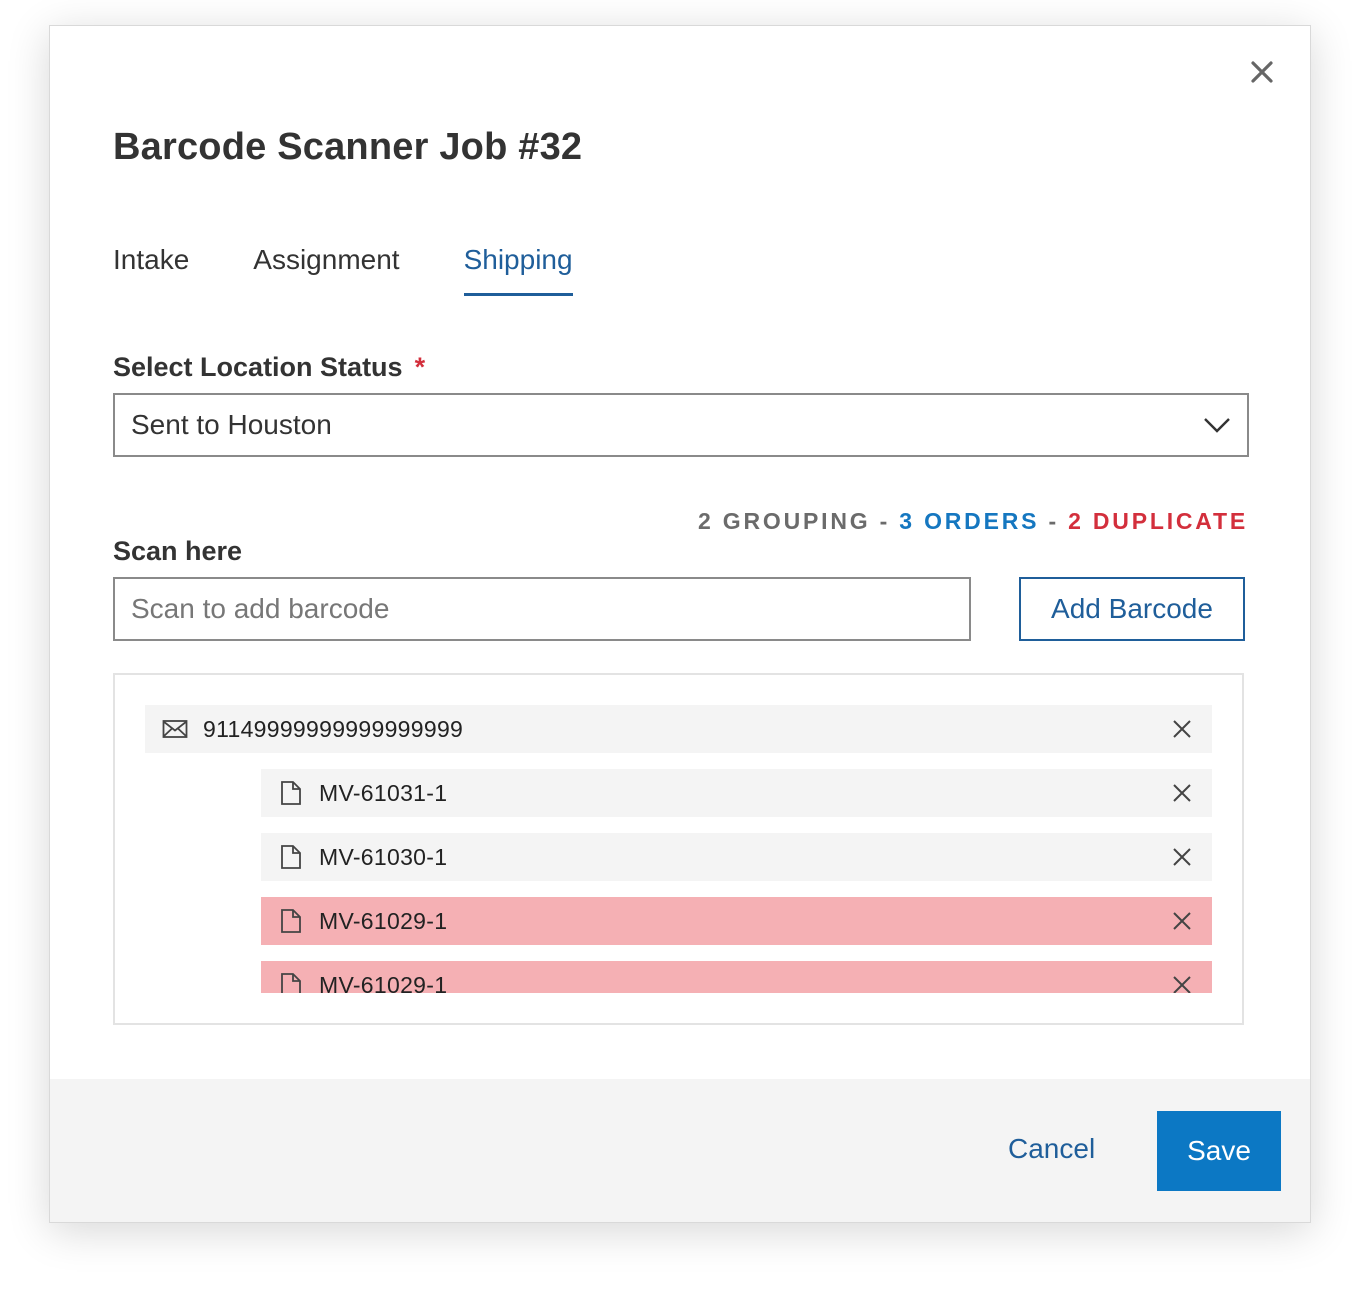 This screenshot has height=1296, width=1360. Describe the element at coordinates (736, 793) in the screenshot. I see `list-item: MV-61031-1` at that location.